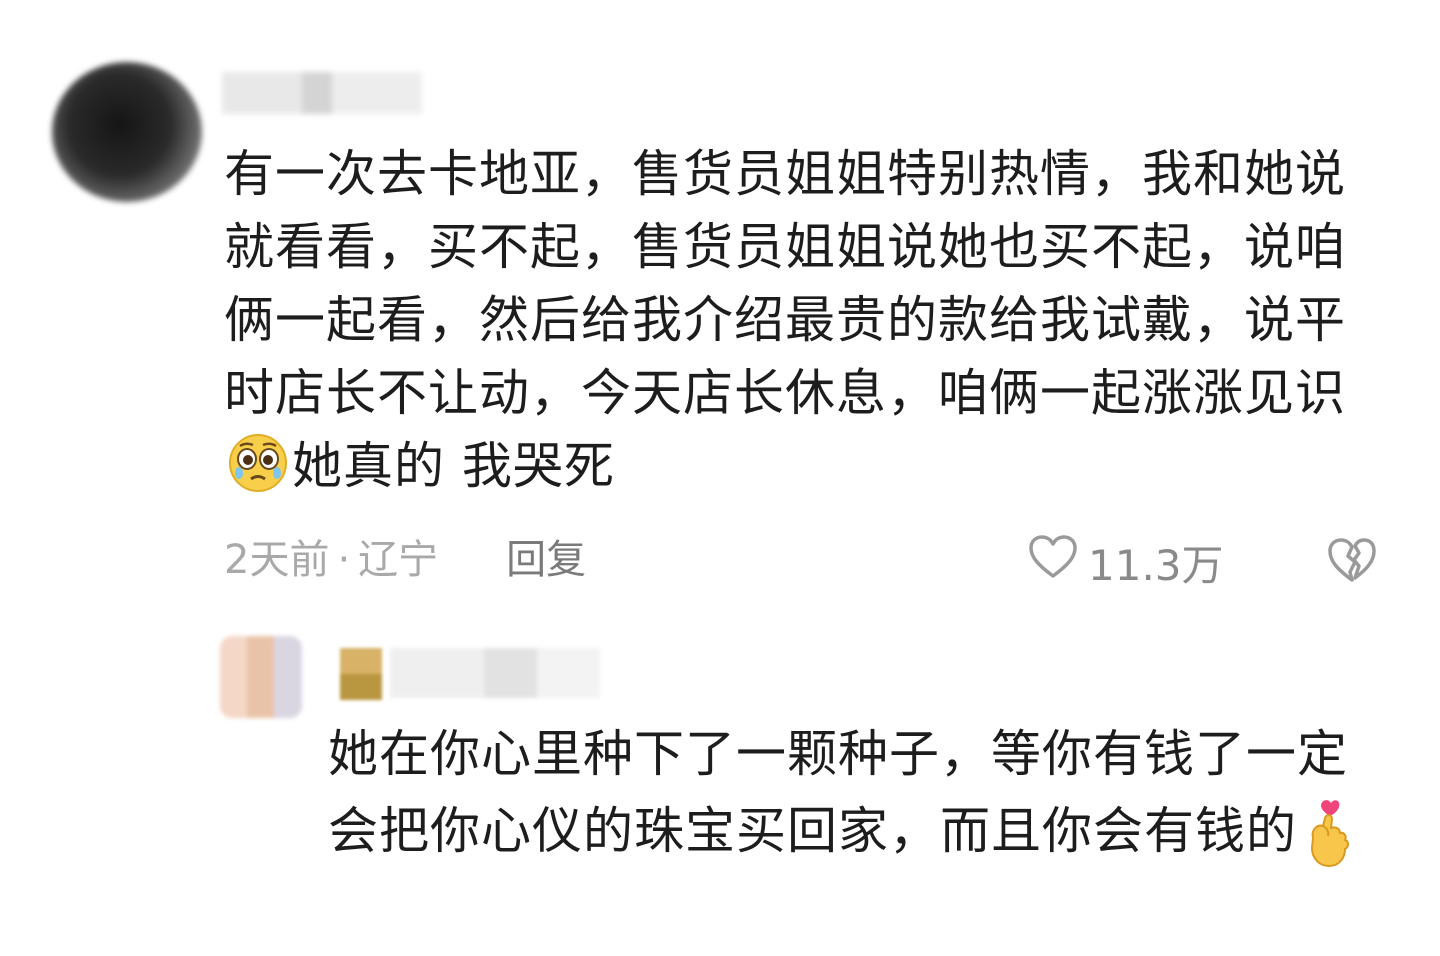  Describe the element at coordinates (453, 466) in the screenshot. I see `comment-text-part2: 她真的 我哭死` at that location.